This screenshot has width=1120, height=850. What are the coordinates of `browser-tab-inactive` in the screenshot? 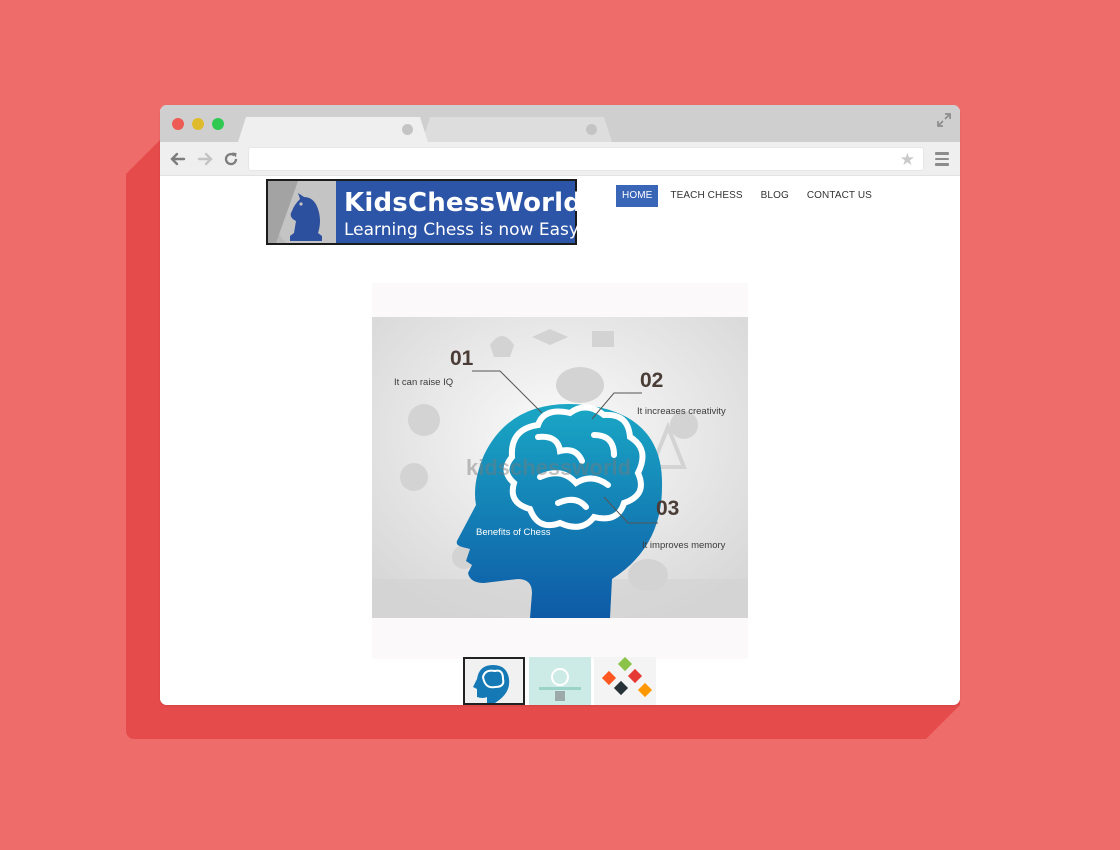 It's located at (517, 129).